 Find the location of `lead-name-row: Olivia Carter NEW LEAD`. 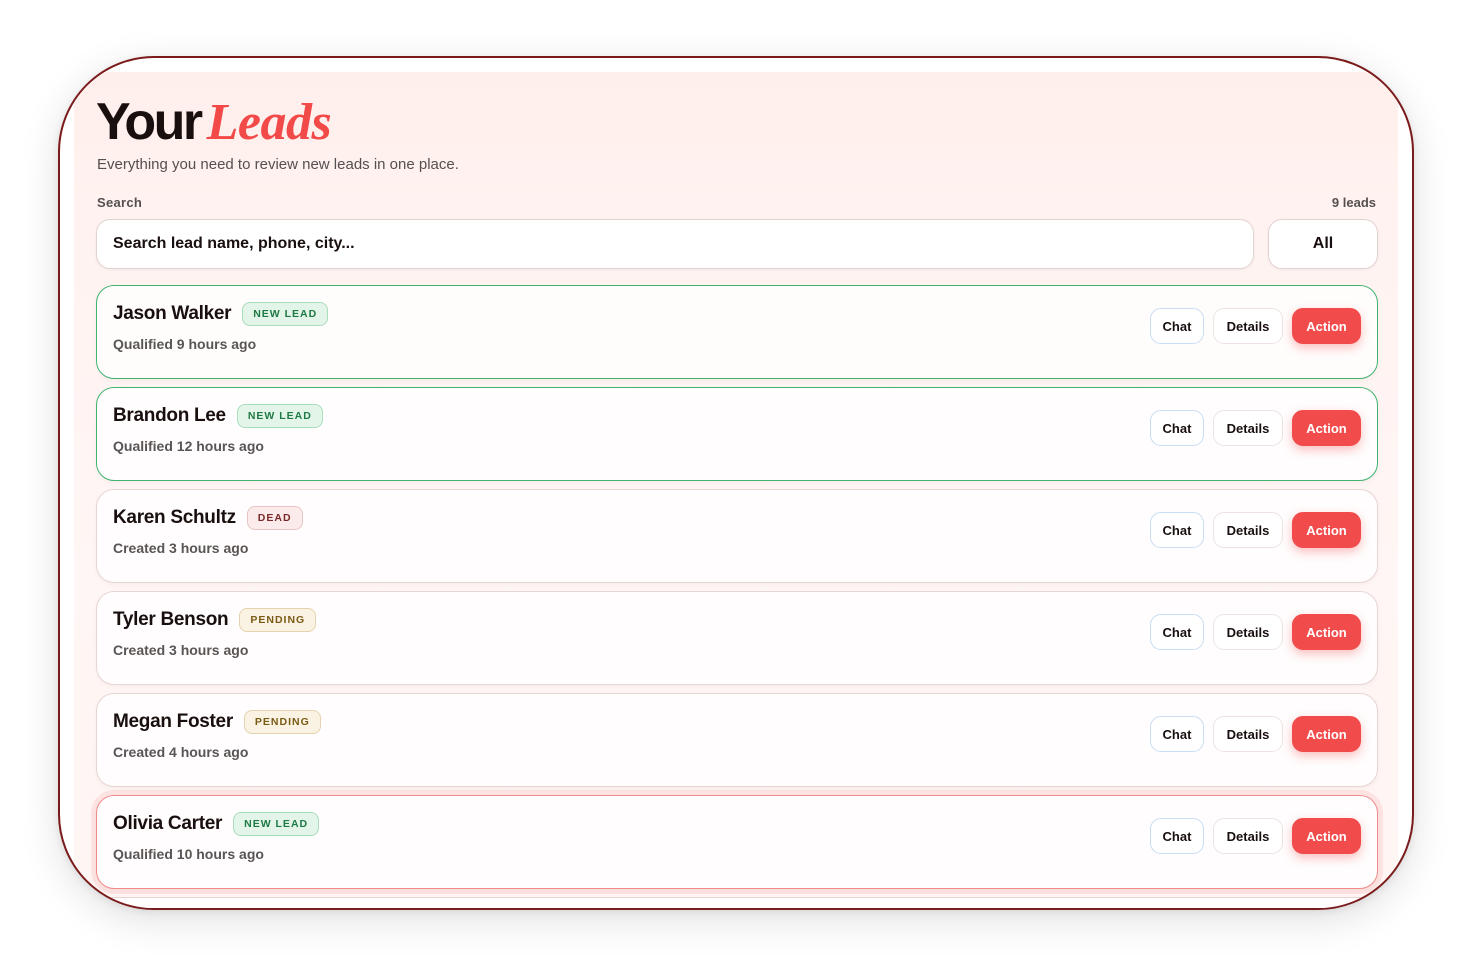

lead-name-row: Olivia Carter NEW LEAD is located at coordinates (216, 824).